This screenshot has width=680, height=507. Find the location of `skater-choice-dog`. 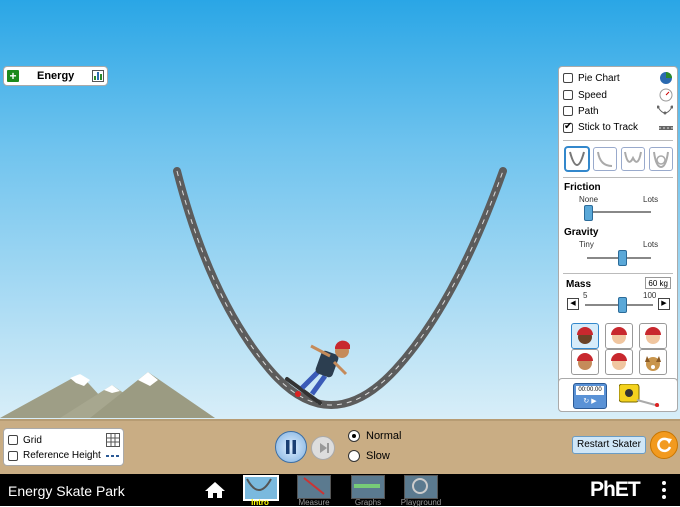

skater-choice-dog is located at coordinates (653, 362).